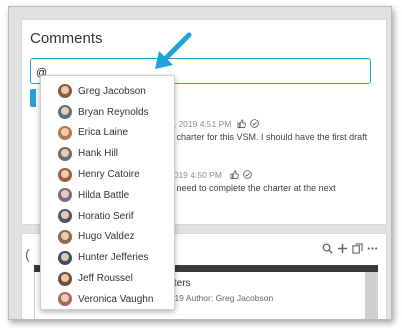  I want to click on mention-item: Greg Jacobson, so click(107, 91).